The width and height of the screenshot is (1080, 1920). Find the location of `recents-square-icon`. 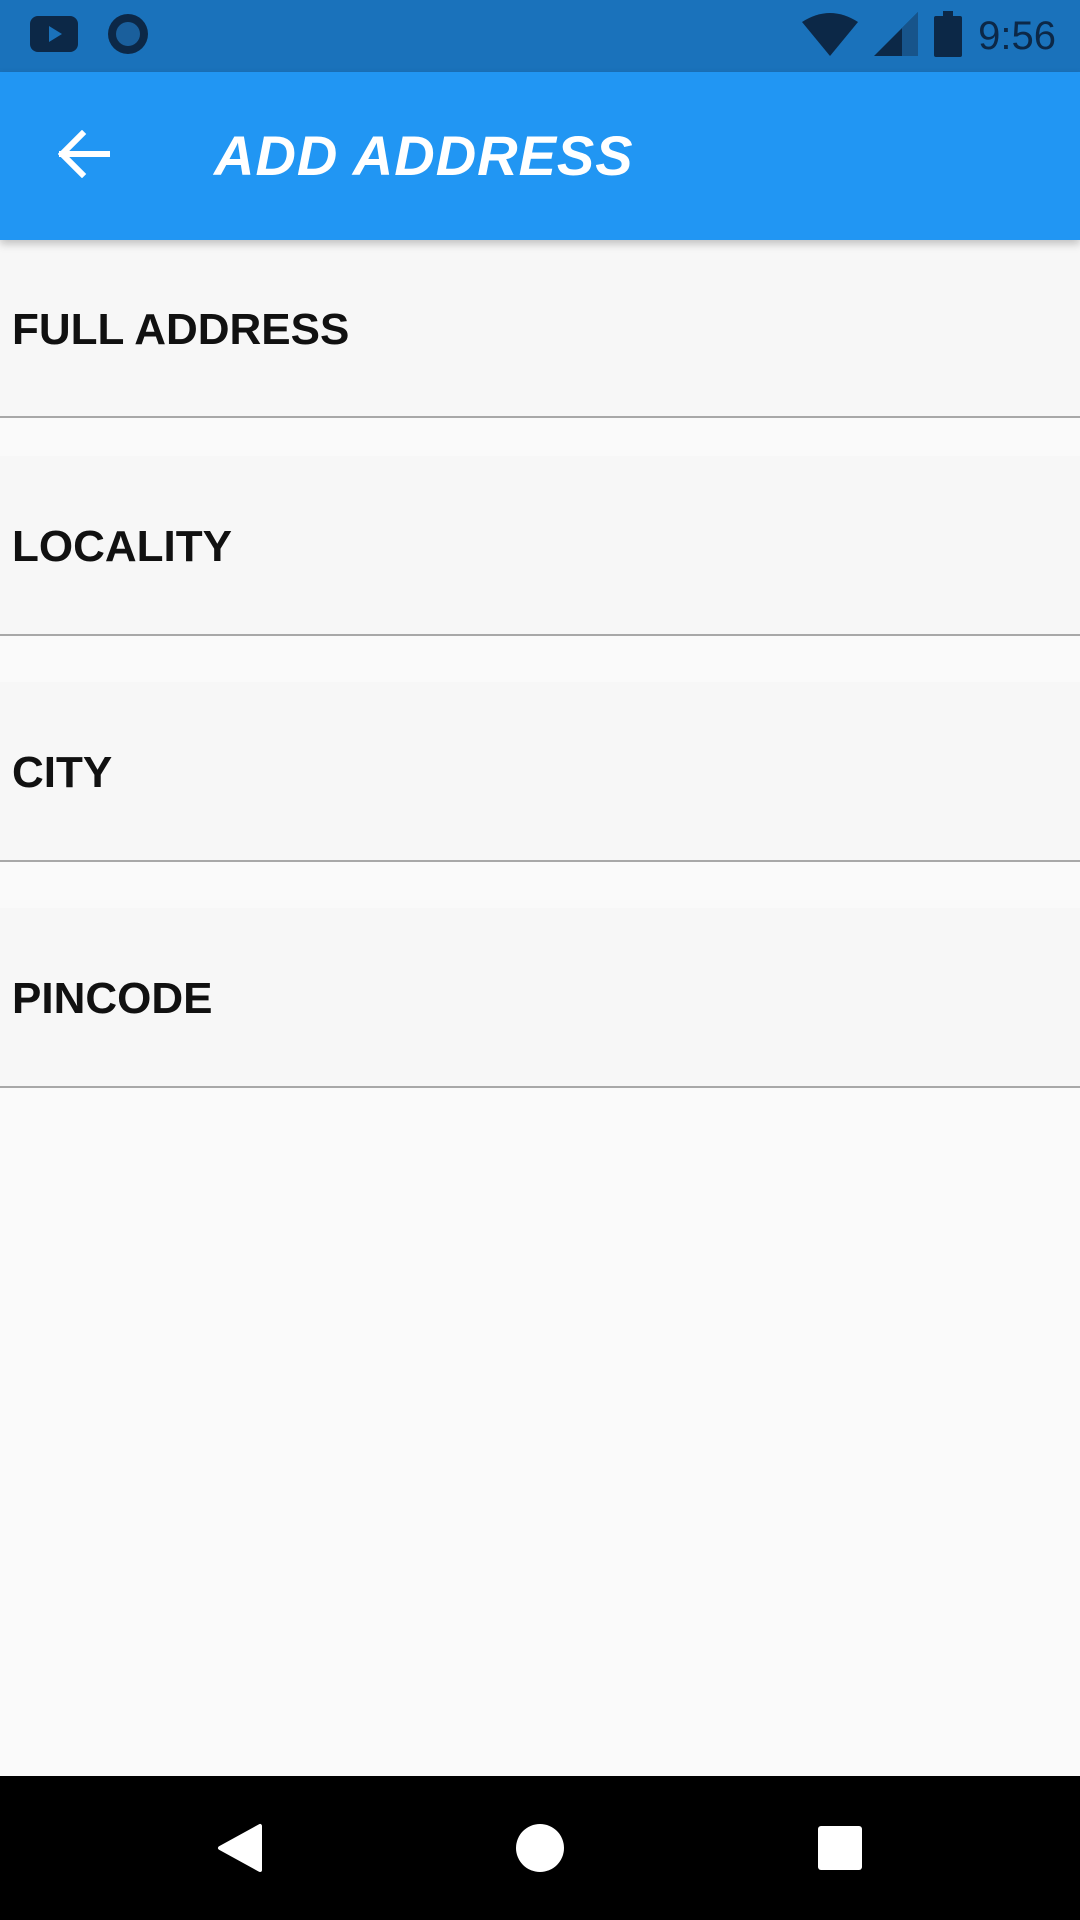

recents-square-icon is located at coordinates (840, 1850).